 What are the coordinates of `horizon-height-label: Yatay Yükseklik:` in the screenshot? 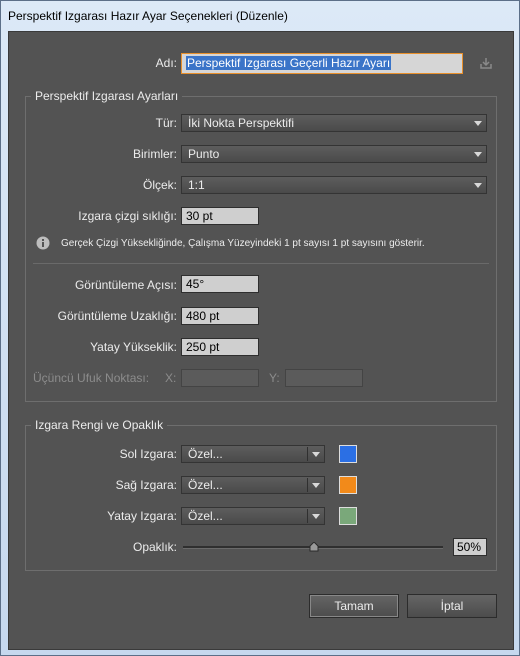 It's located at (133, 347).